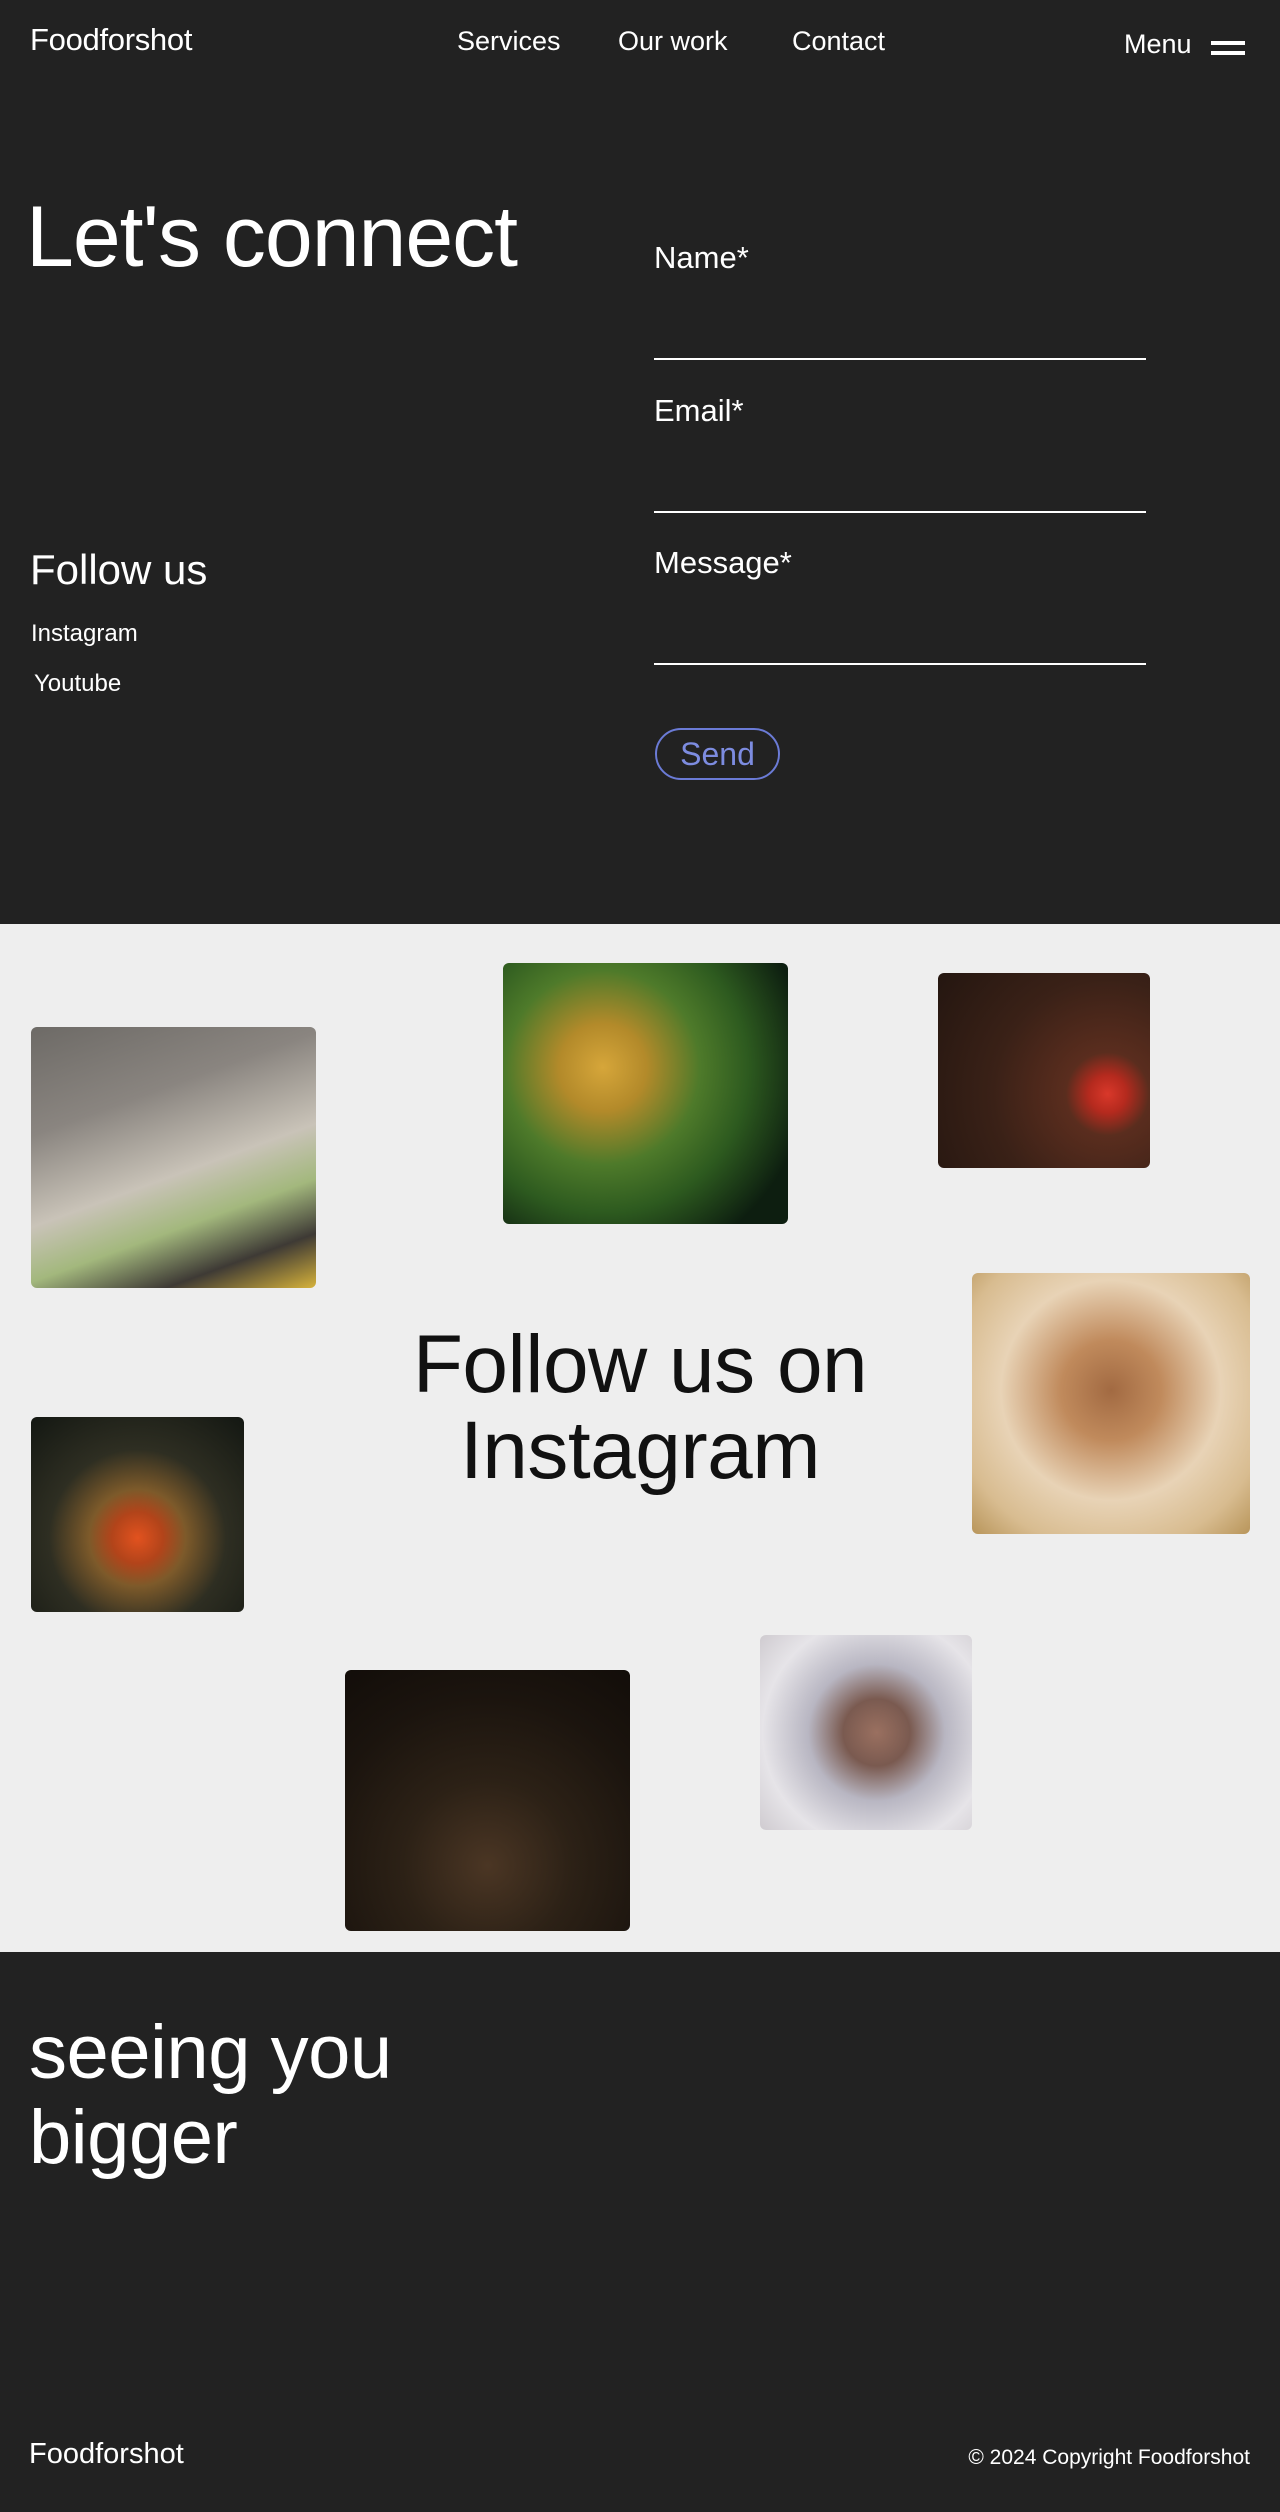 This screenshot has height=2512, width=1280. Describe the element at coordinates (137, 1514) in the screenshot. I see `photo-chili-pot` at that location.